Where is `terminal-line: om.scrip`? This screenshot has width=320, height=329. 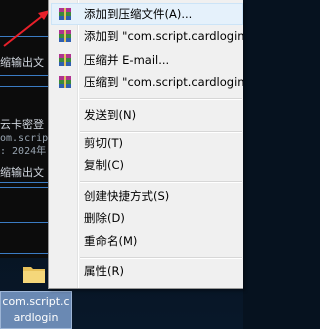
terminal-line: om.scrip is located at coordinates (24, 138).